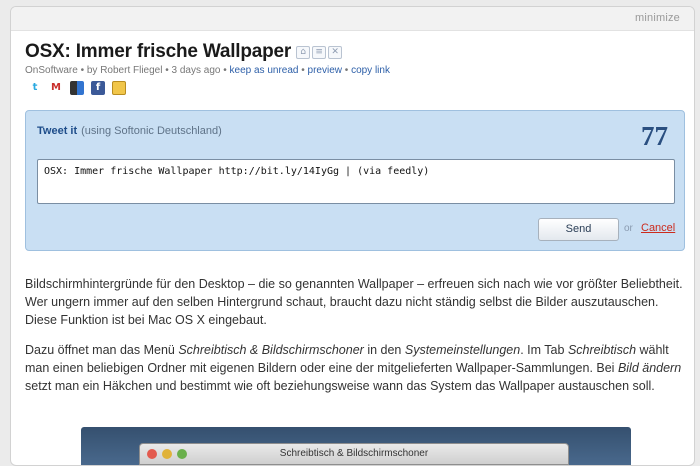 Image resolution: width=700 pixels, height=466 pixels. I want to click on article-screenshot: Schreibtisch & Bildschirmschoner, so click(356, 446).